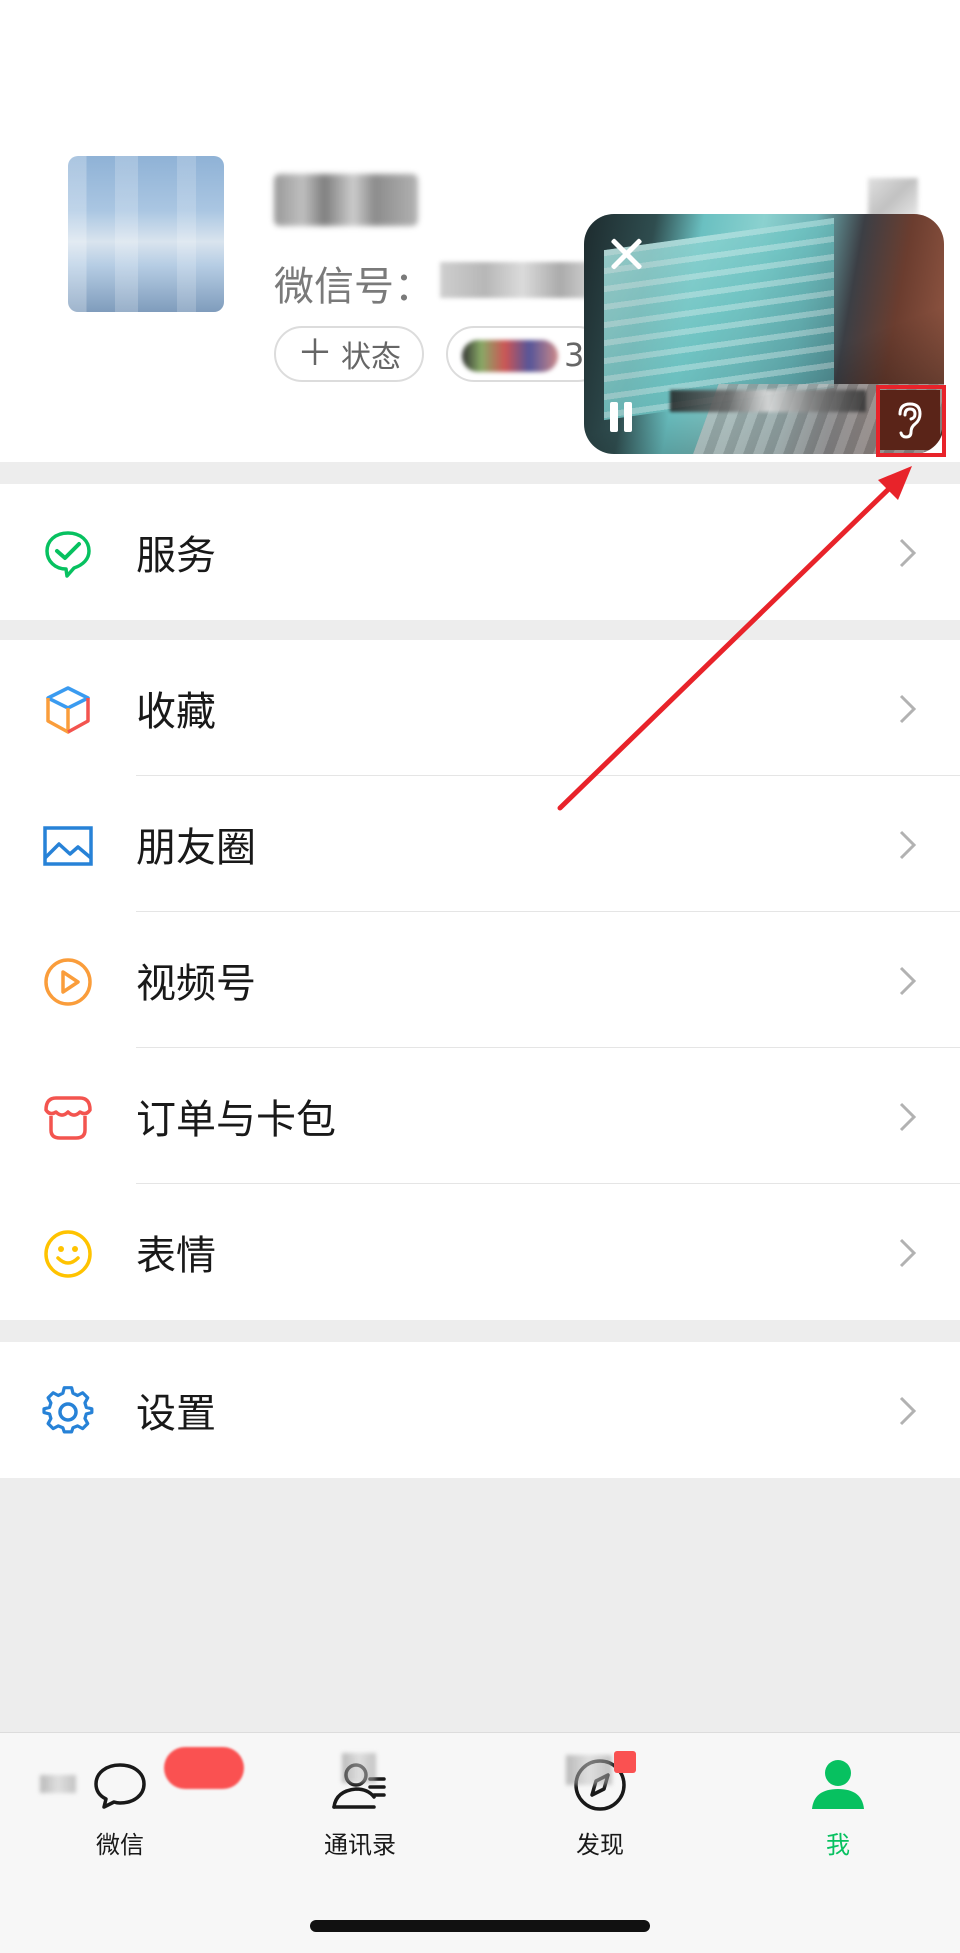  What do you see at coordinates (480, 844) in the screenshot?
I see `menu-item-moments: 朋友圈` at bounding box center [480, 844].